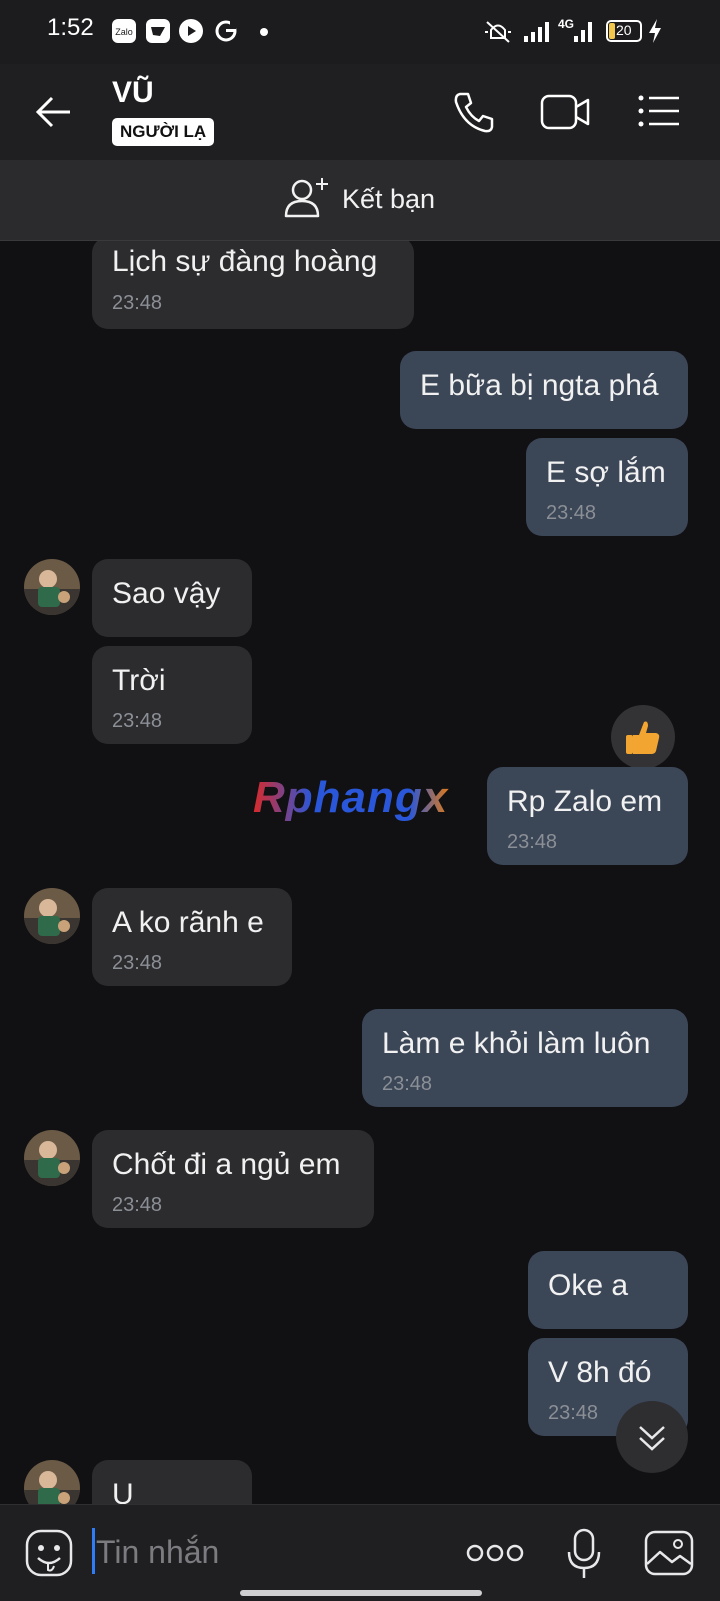 This screenshot has height=1601, width=720. I want to click on message-text: Chốt đi a ngủ em, so click(226, 1164).